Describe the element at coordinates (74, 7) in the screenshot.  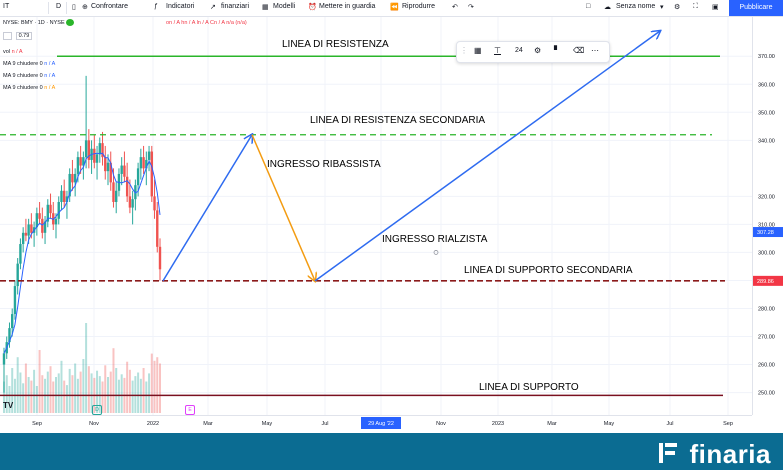
I see `chart-type-icon: ▯` at that location.